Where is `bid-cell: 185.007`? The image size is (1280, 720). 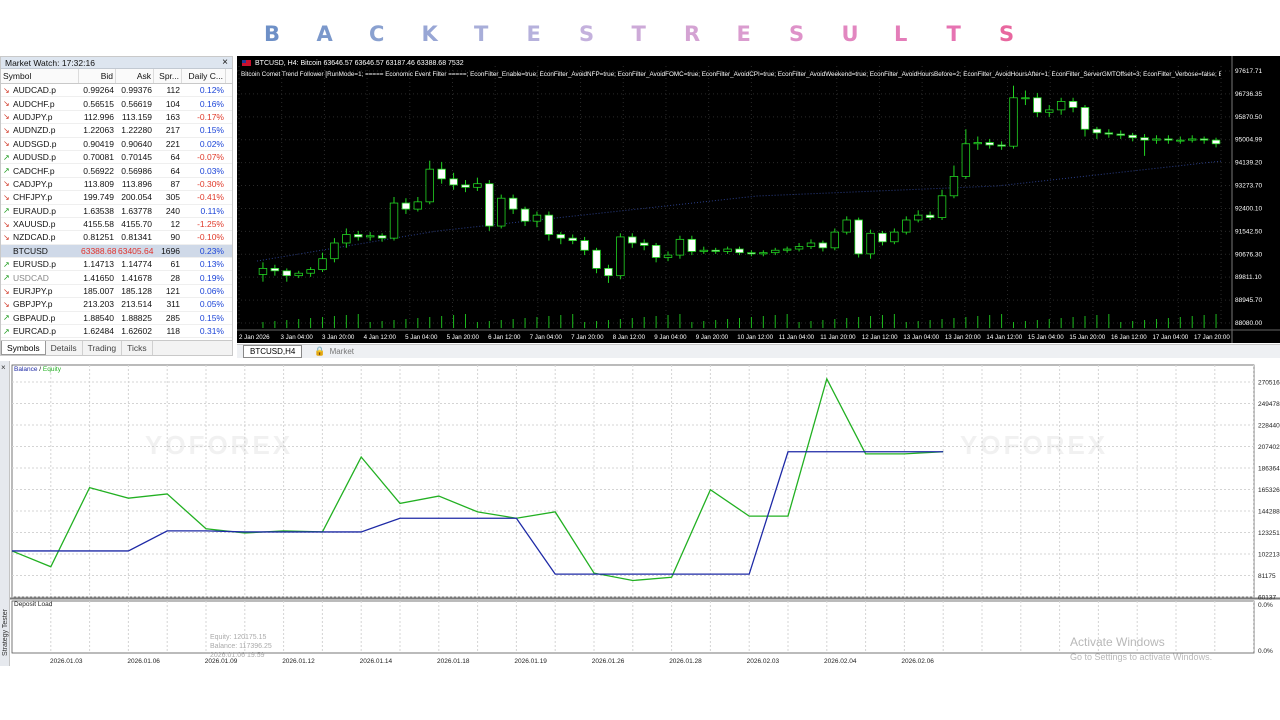
bid-cell: 185.007 is located at coordinates (98, 291).